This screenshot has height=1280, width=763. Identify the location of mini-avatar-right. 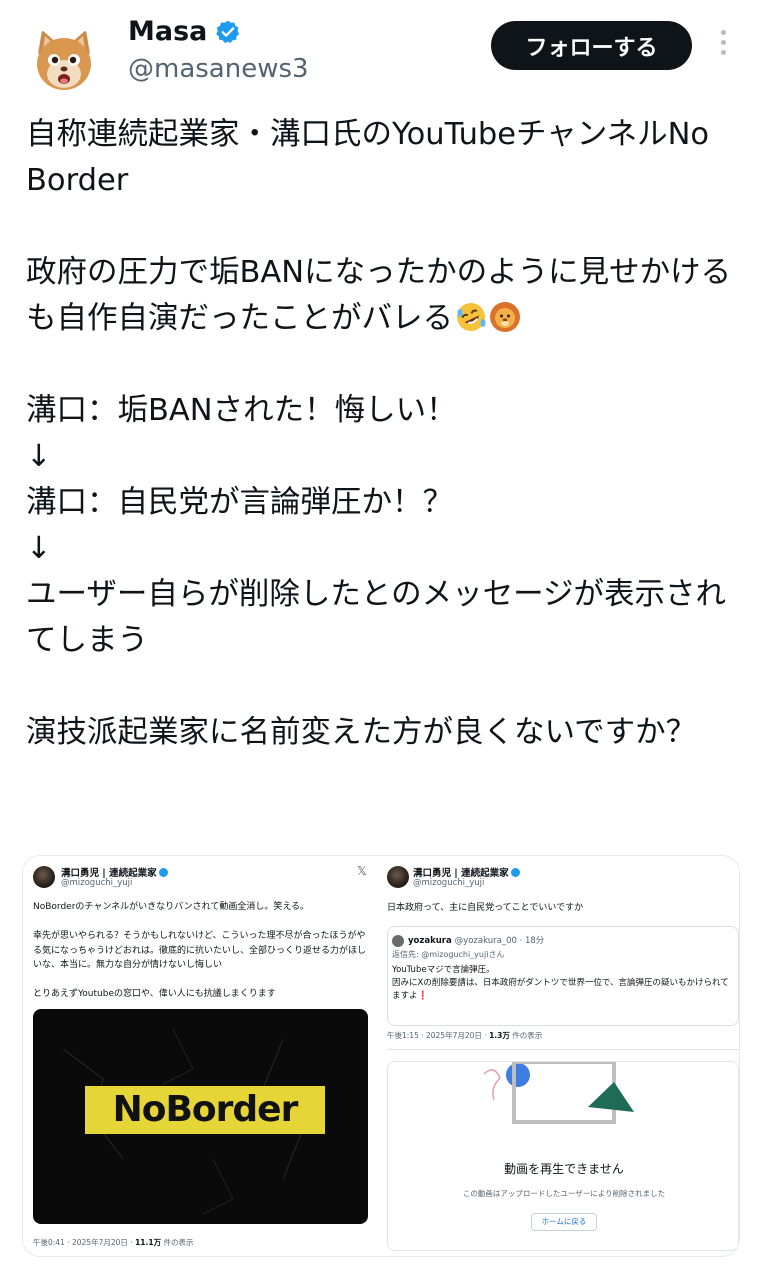
(398, 877).